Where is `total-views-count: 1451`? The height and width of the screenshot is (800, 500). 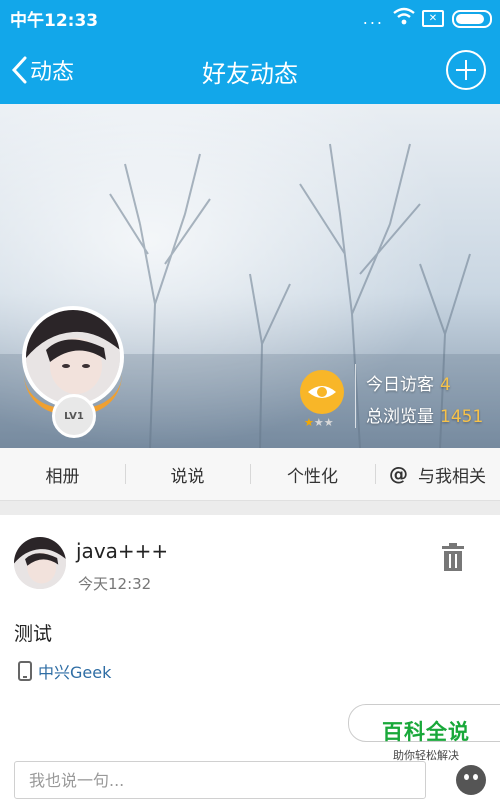 total-views-count: 1451 is located at coordinates (462, 417).